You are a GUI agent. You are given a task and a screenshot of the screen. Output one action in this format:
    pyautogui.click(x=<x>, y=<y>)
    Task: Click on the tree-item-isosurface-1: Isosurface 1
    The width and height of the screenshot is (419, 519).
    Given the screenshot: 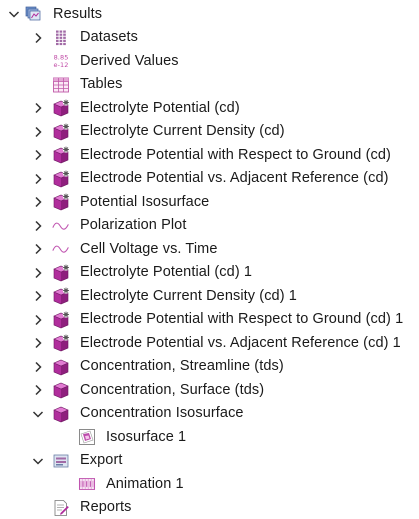 What is the action you would take?
    pyautogui.click(x=209, y=437)
    